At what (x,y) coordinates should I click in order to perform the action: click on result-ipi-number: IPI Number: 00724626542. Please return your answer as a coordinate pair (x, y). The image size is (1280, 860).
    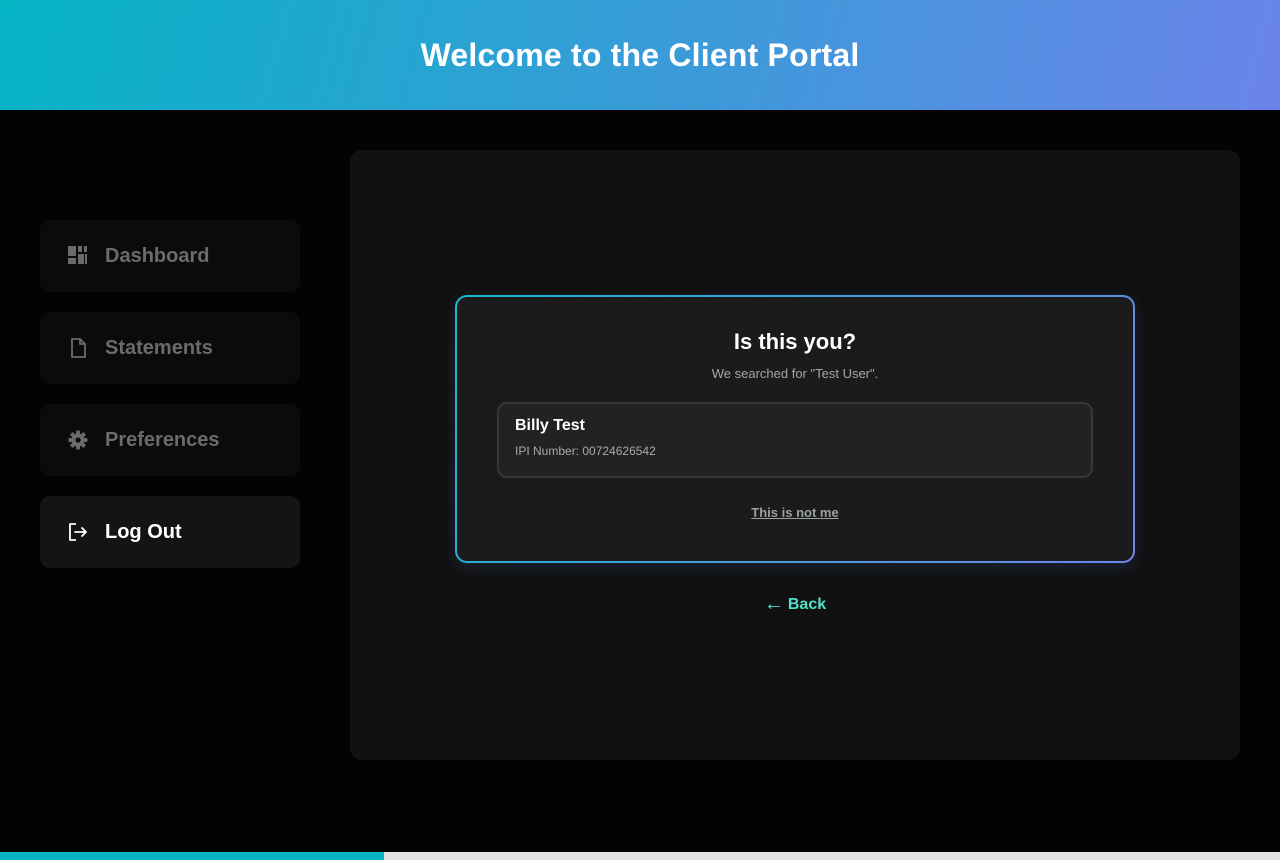
    Looking at the image, I should click on (585, 451).